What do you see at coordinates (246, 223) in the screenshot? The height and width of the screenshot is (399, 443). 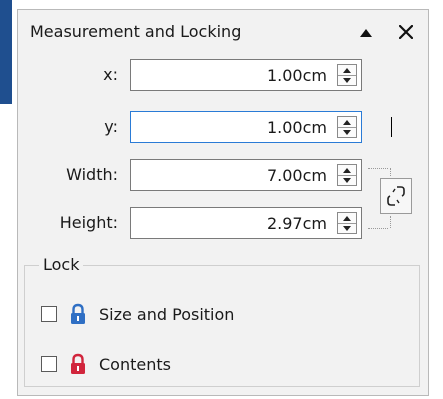 I see `height-spinbox: 2.97cm` at bounding box center [246, 223].